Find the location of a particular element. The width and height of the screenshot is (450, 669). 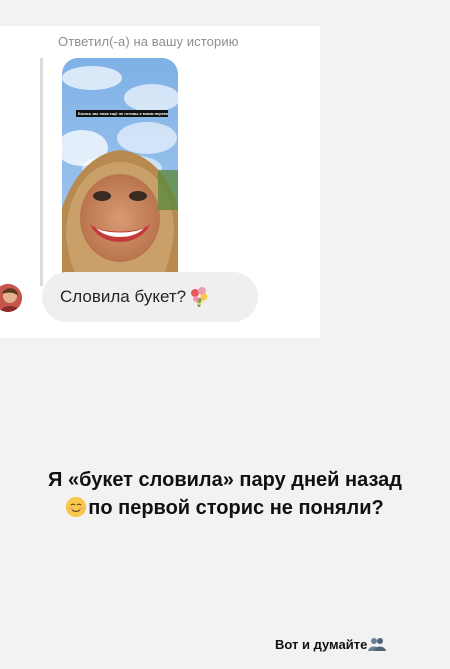

reply-caption: Ответил(-а) на вашу историю is located at coordinates (148, 41).